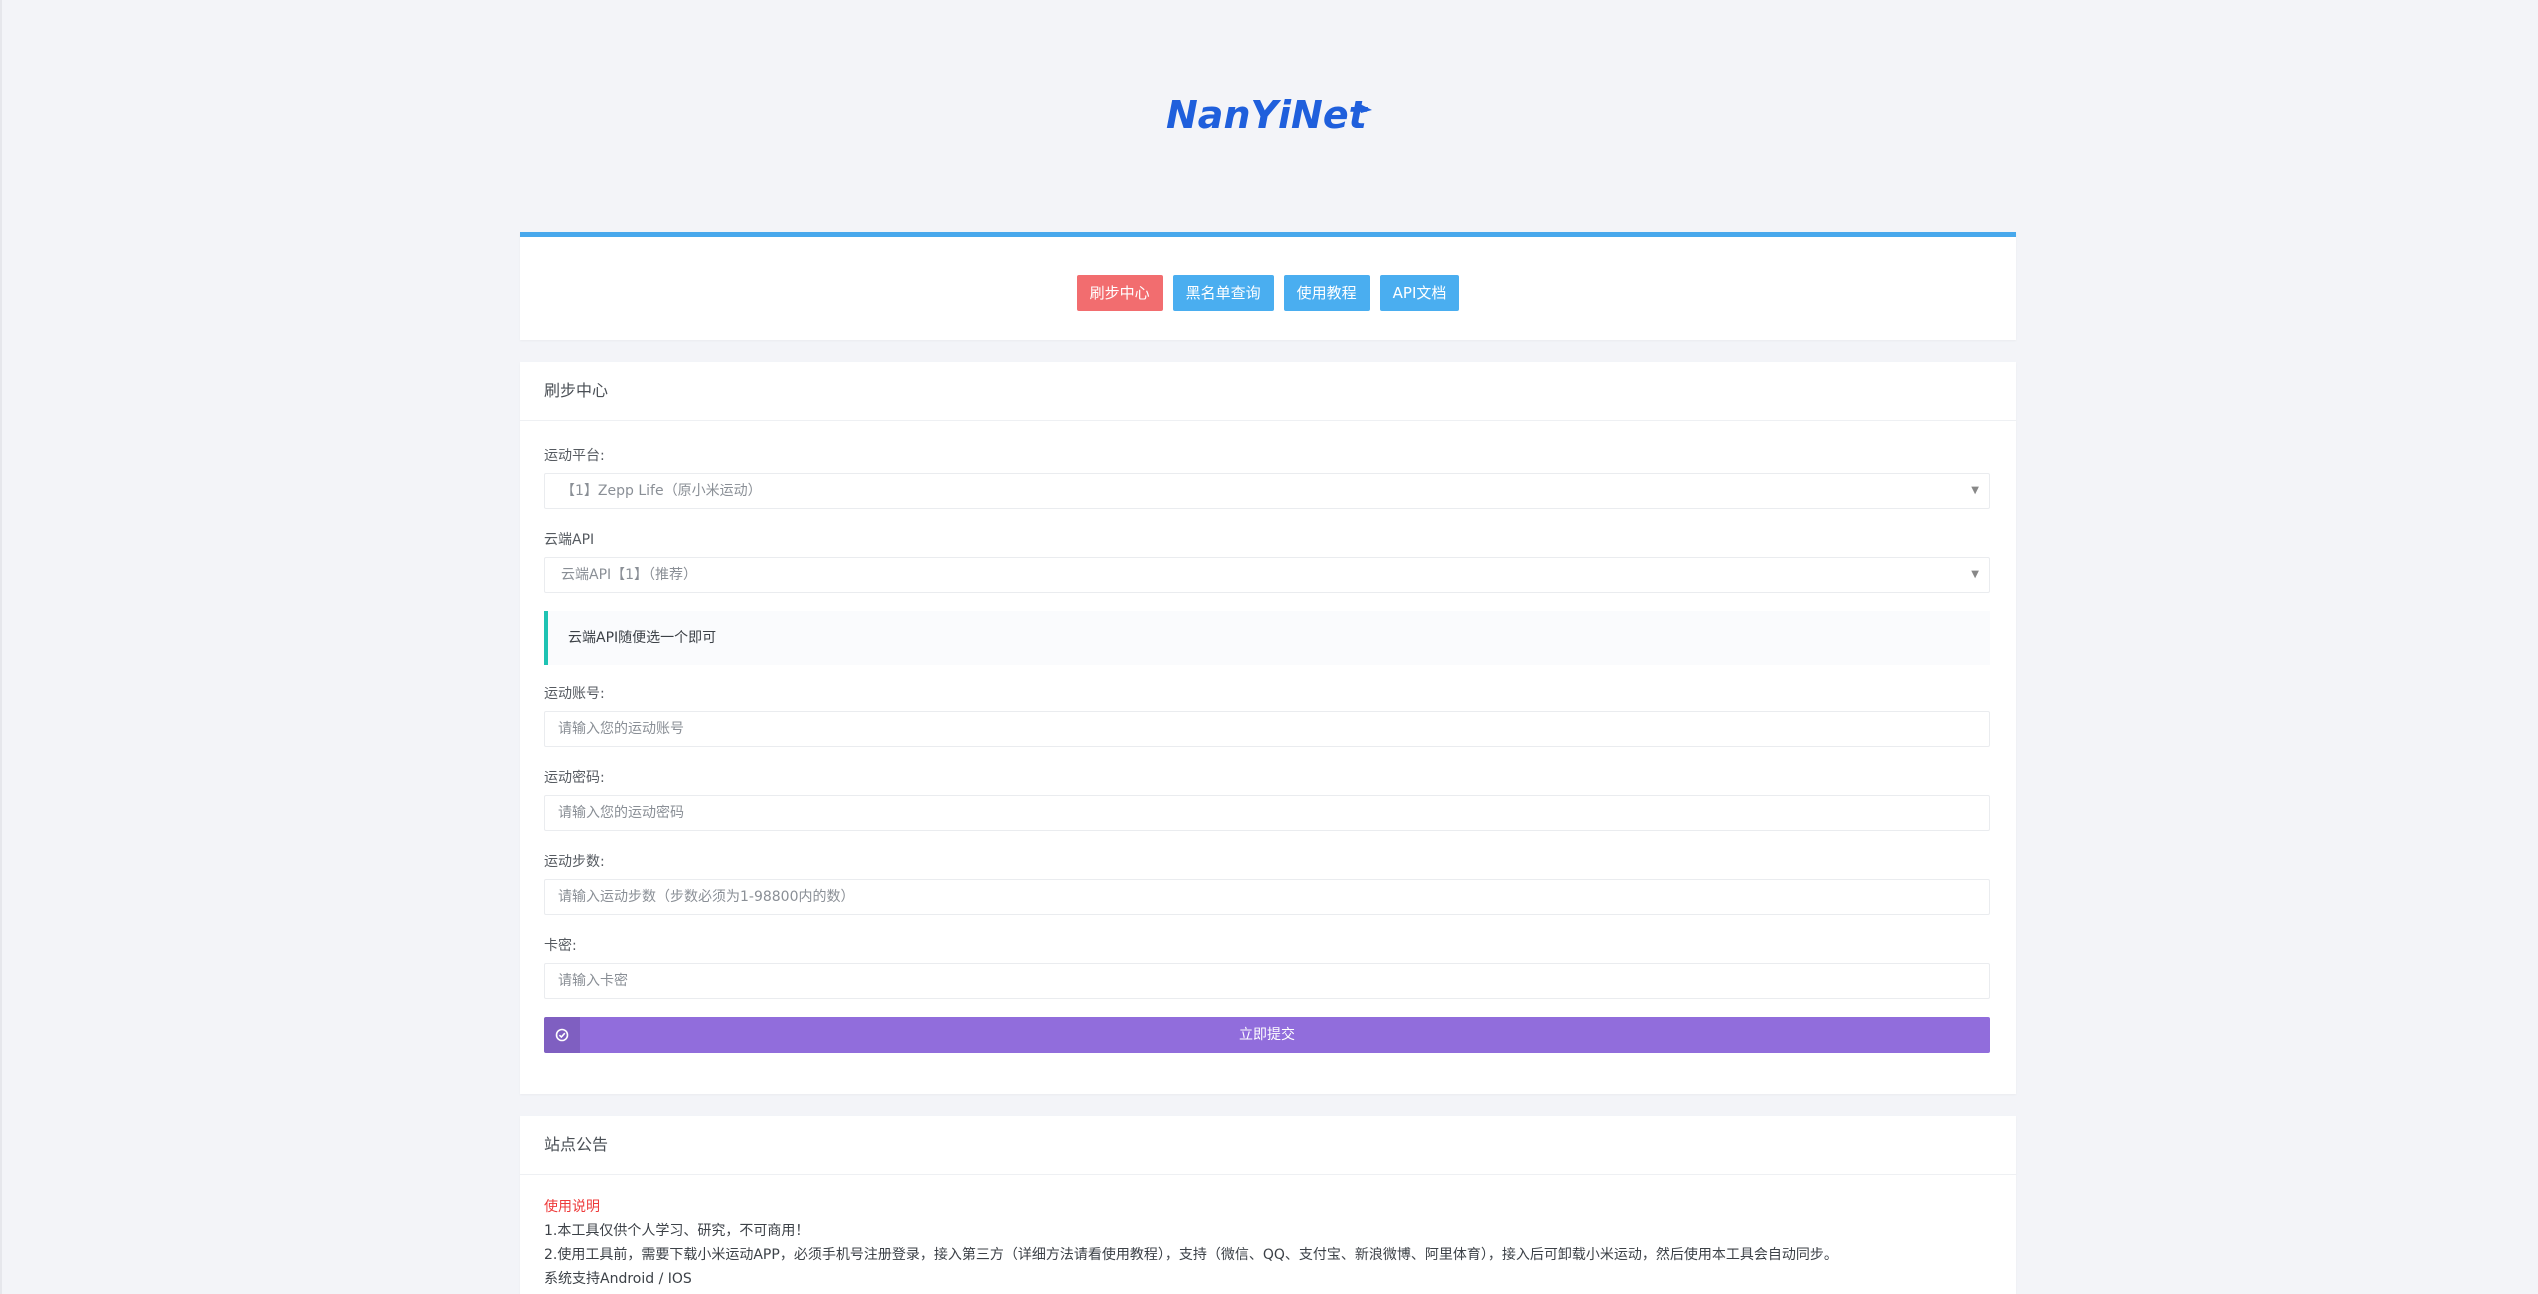  I want to click on nav-card: 刷步中心 黑名单查询 使用教程 API文档, so click(1268, 286).